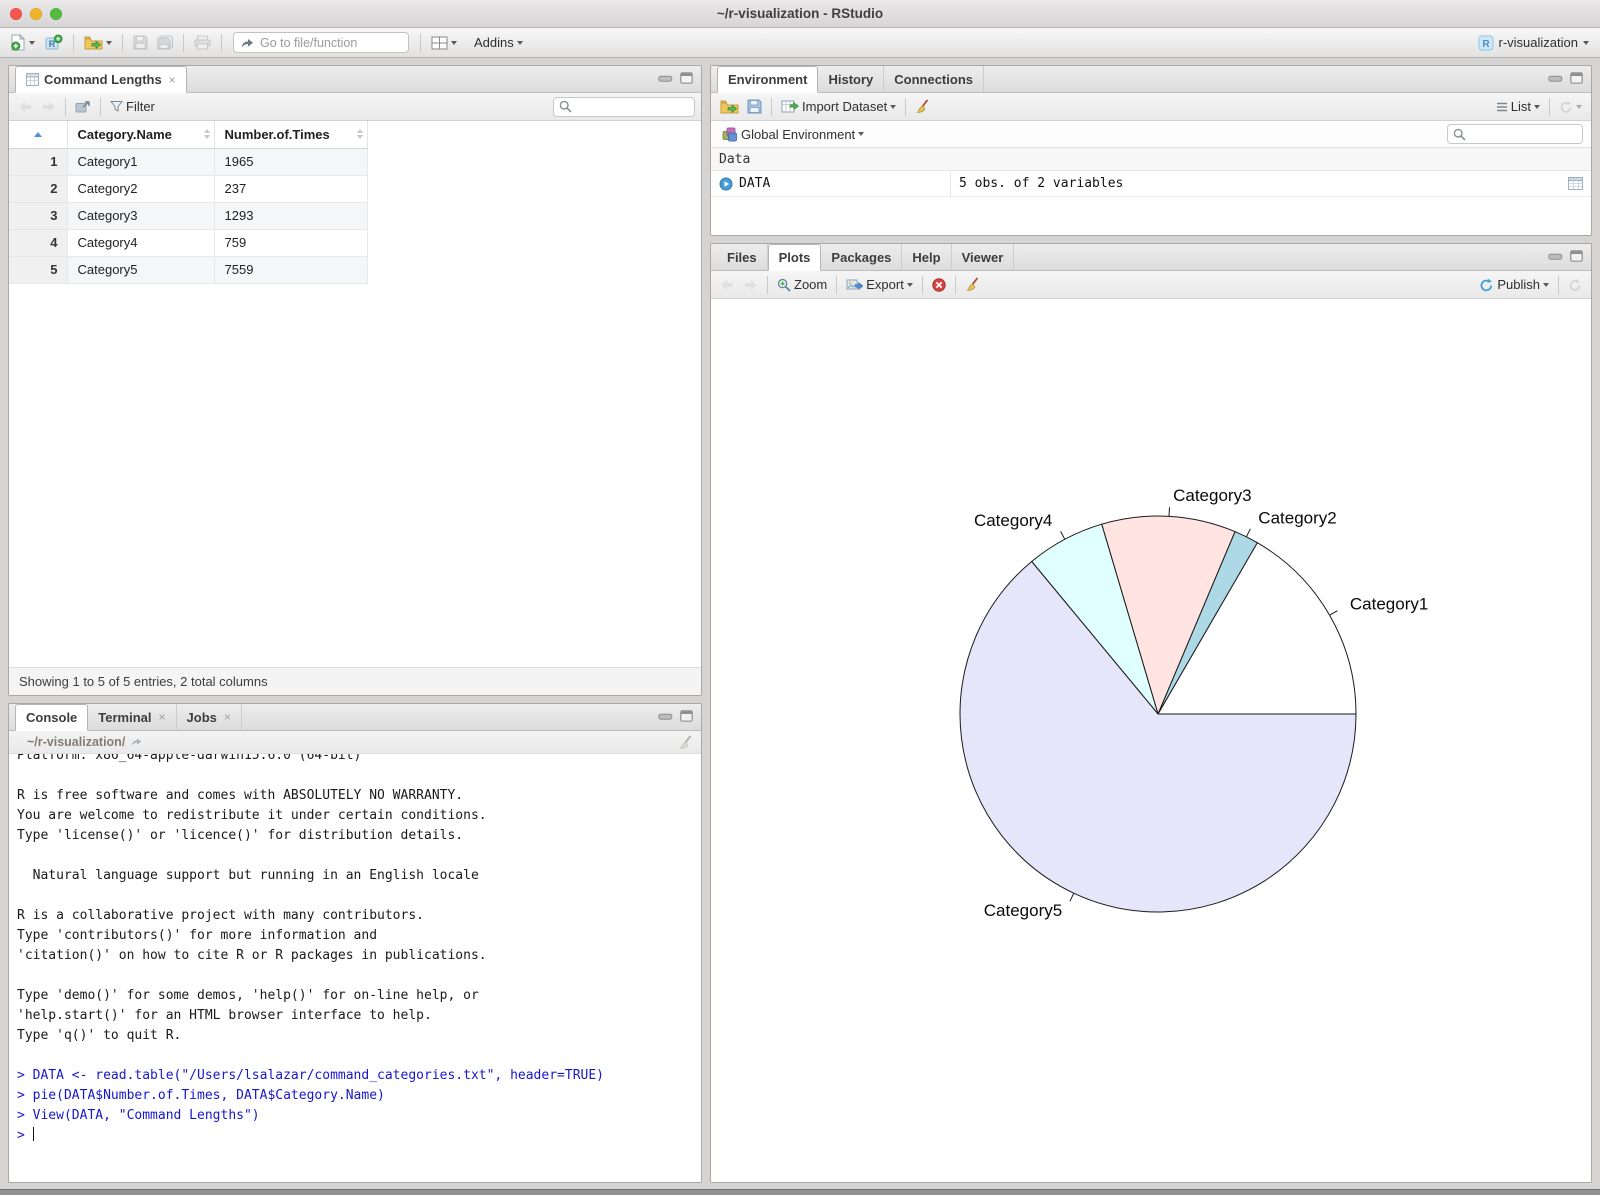 This screenshot has width=1600, height=1195. I want to click on clear-environment-button, so click(922, 106).